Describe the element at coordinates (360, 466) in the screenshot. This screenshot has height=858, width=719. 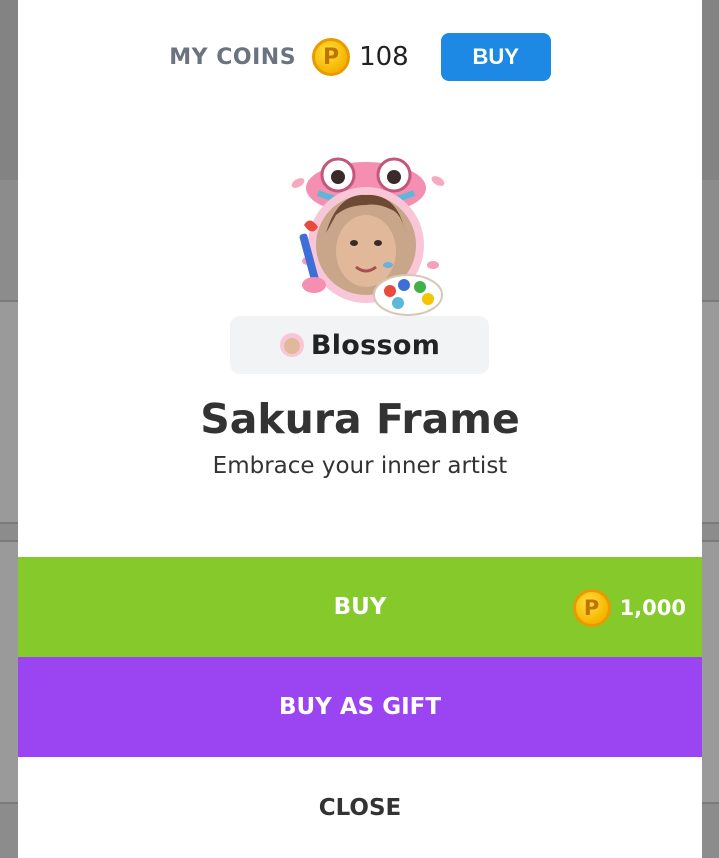
I see `item-subtitle: Embrace your inner artist` at that location.